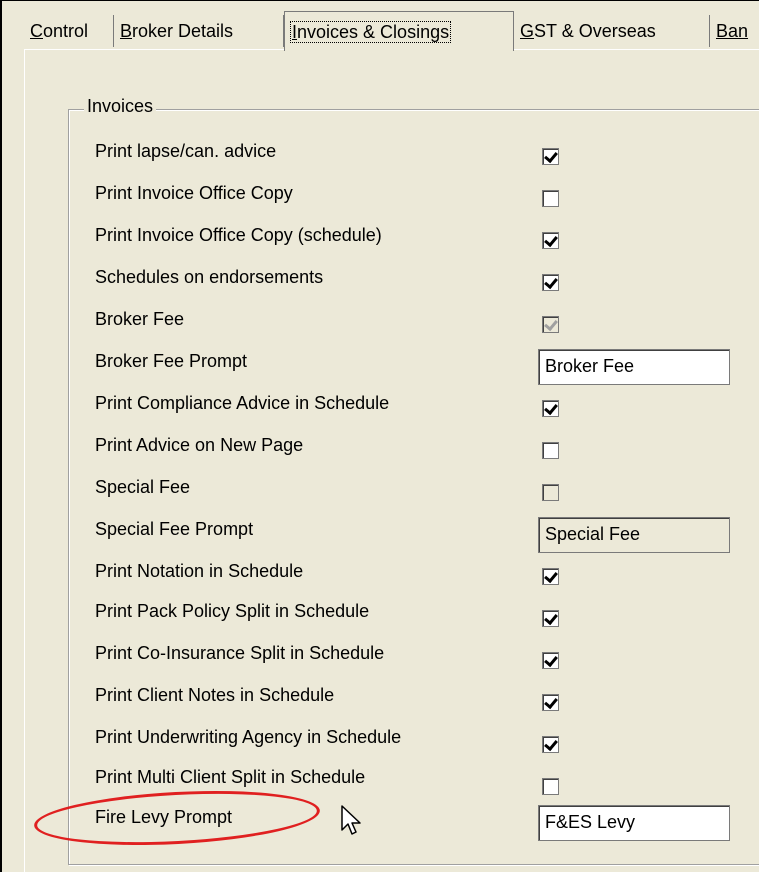  What do you see at coordinates (143, 487) in the screenshot?
I see `special-fee-label: Special Fee` at bounding box center [143, 487].